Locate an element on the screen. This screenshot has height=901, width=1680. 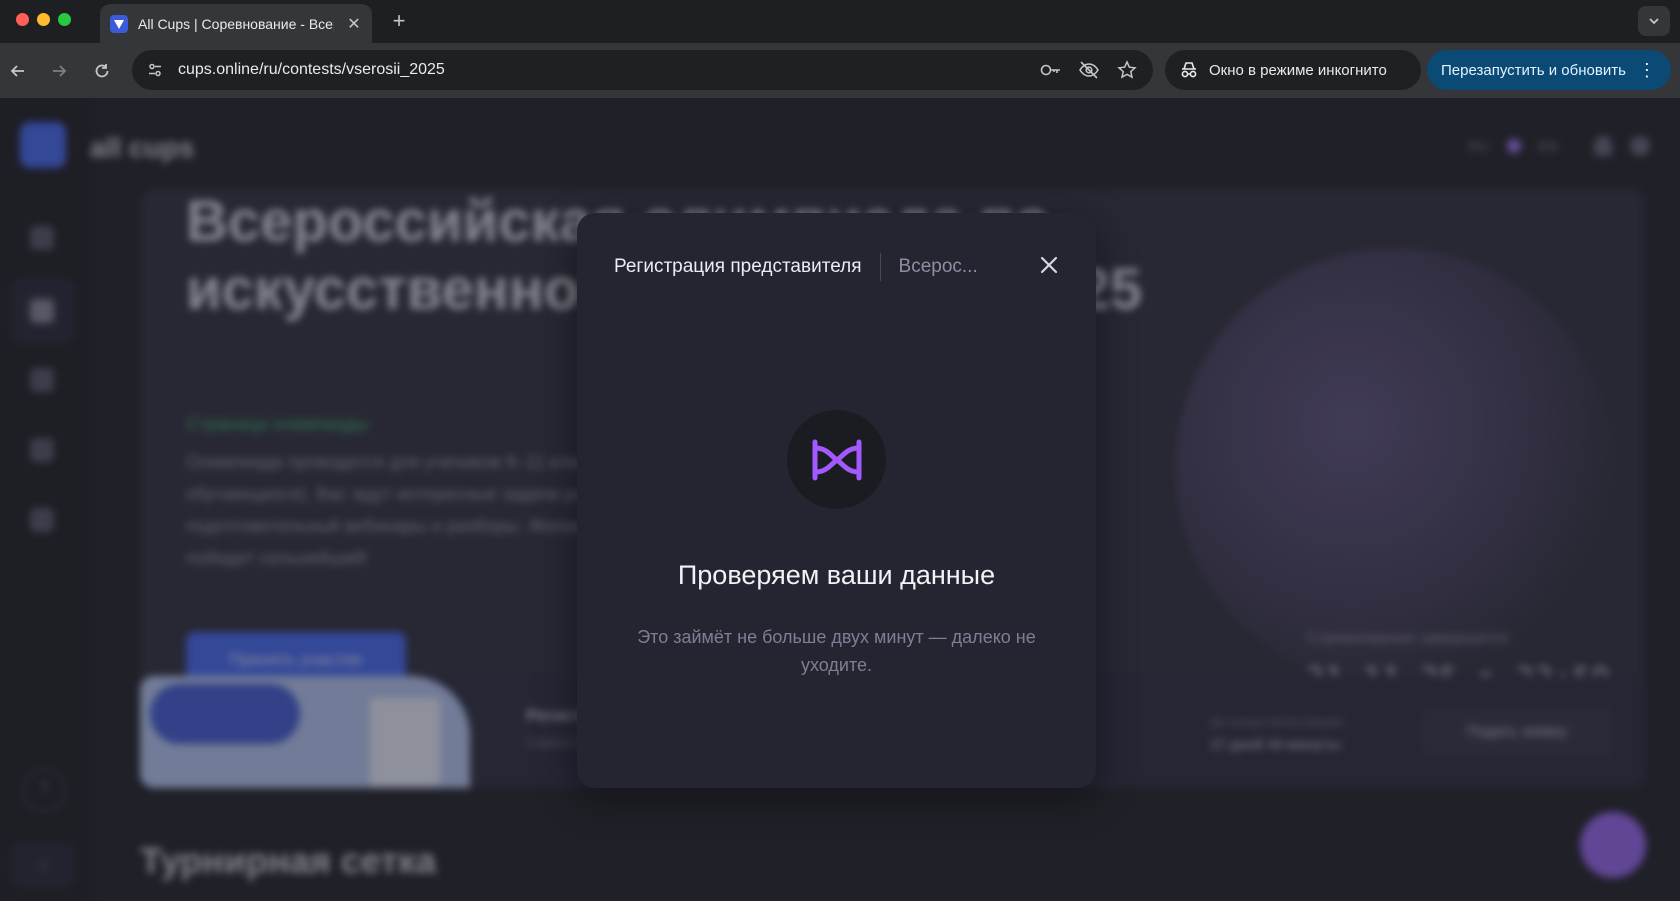
tab-close-icon: ✕ is located at coordinates (354, 24).